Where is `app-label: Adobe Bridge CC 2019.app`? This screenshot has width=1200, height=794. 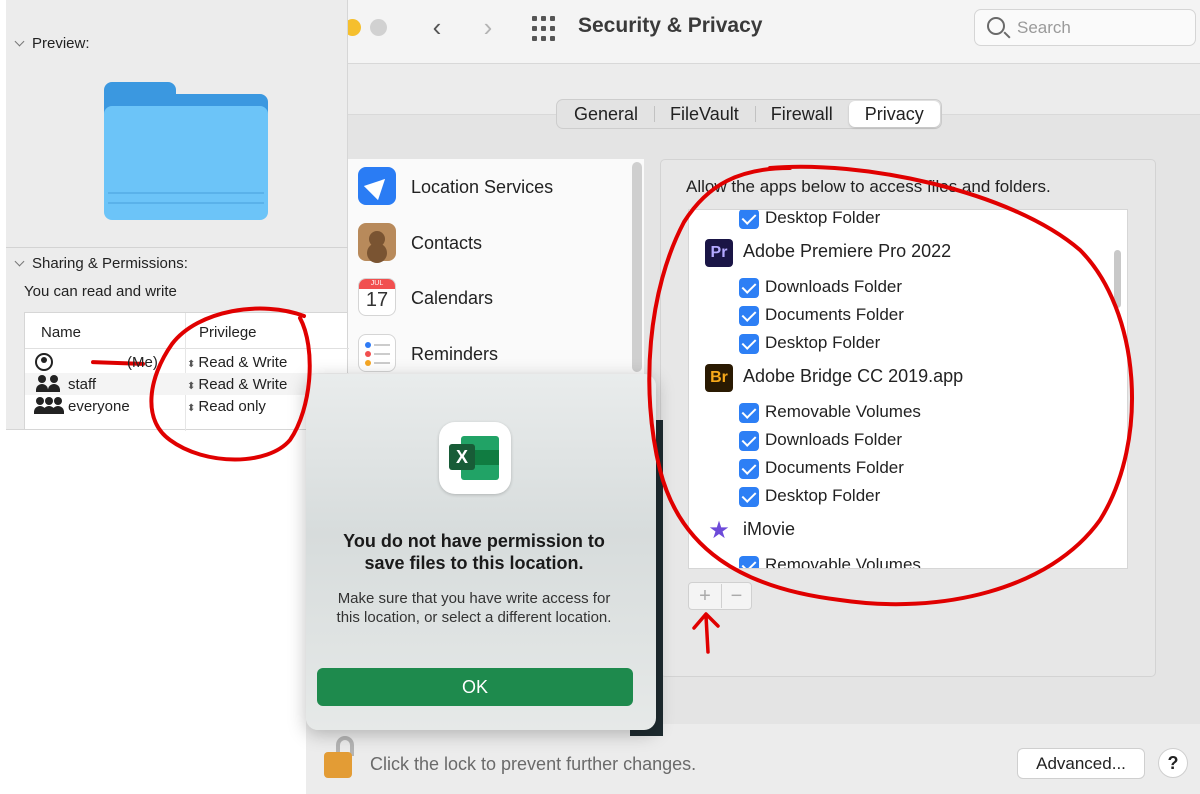
app-label: Adobe Bridge CC 2019.app is located at coordinates (853, 376).